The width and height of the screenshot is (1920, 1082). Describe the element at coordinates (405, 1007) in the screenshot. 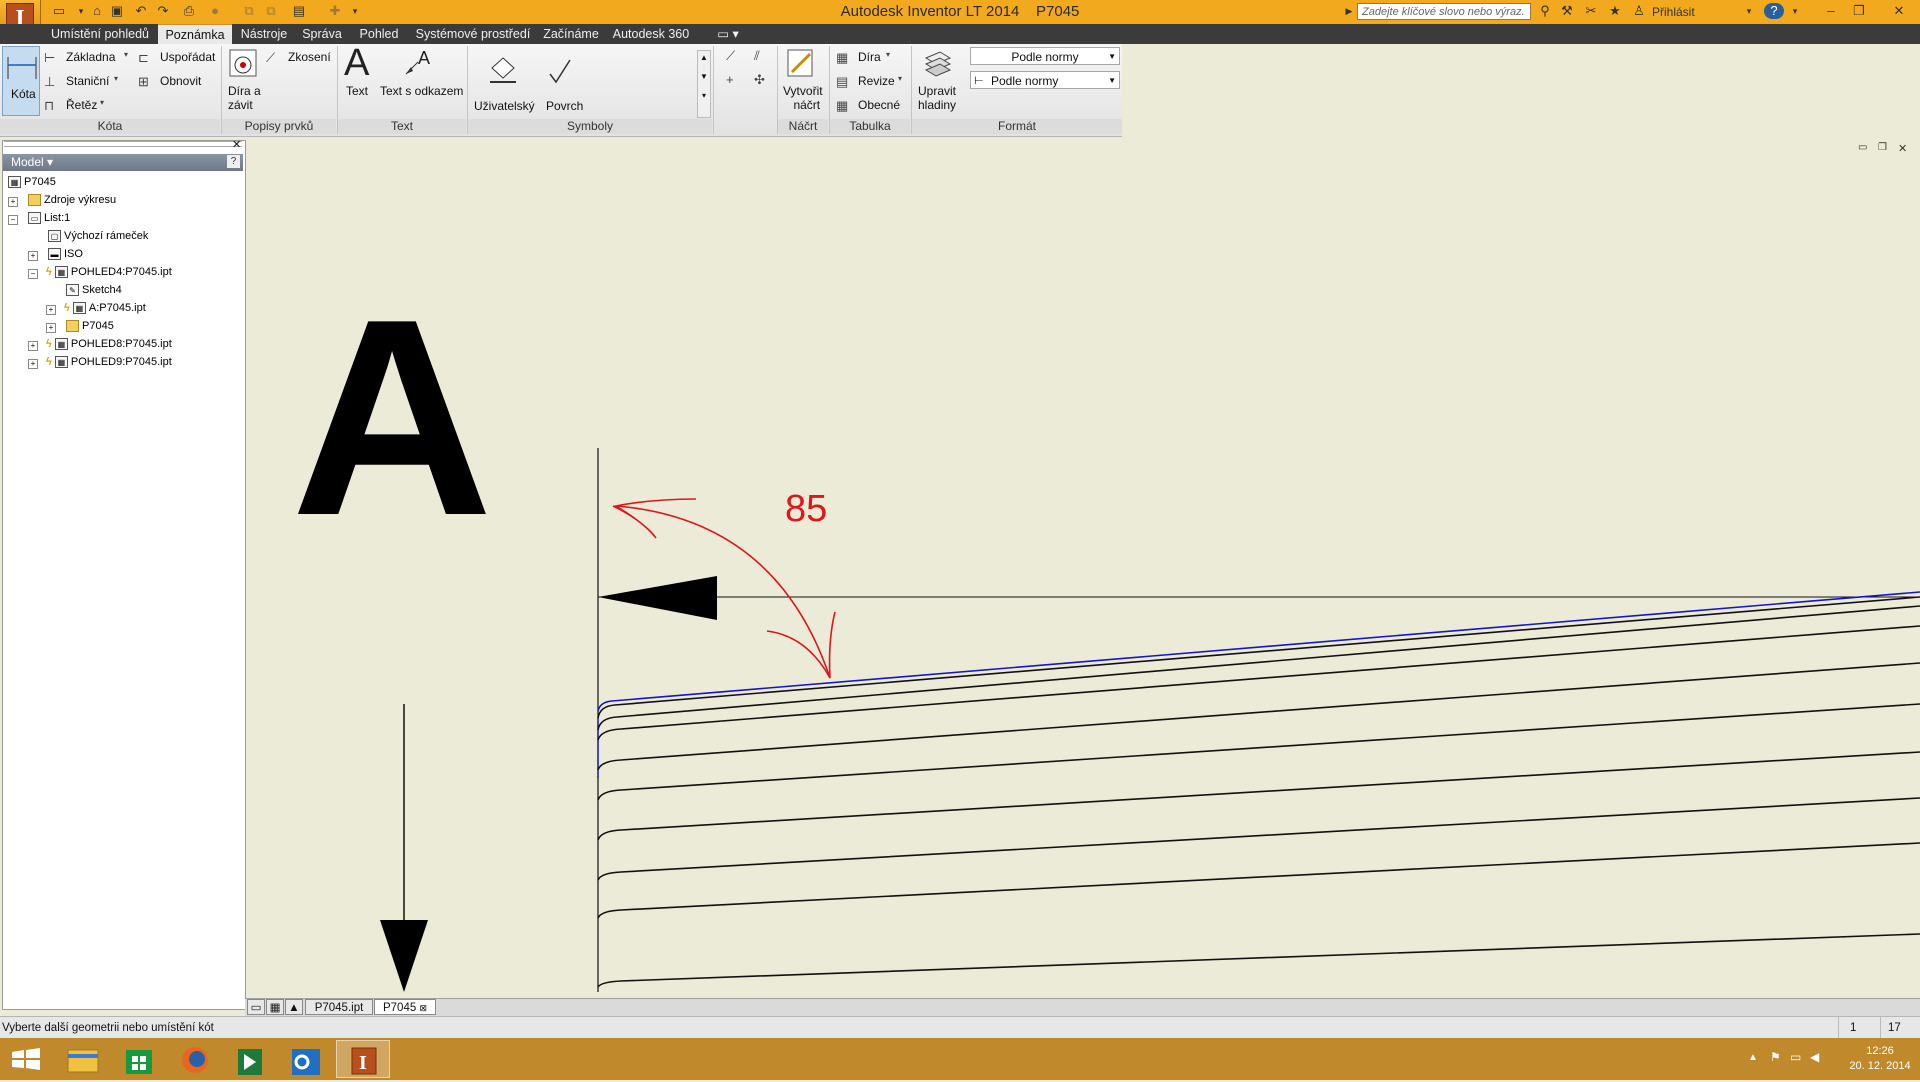

I see `doc-tab-drawing: P7045 ⊠` at that location.